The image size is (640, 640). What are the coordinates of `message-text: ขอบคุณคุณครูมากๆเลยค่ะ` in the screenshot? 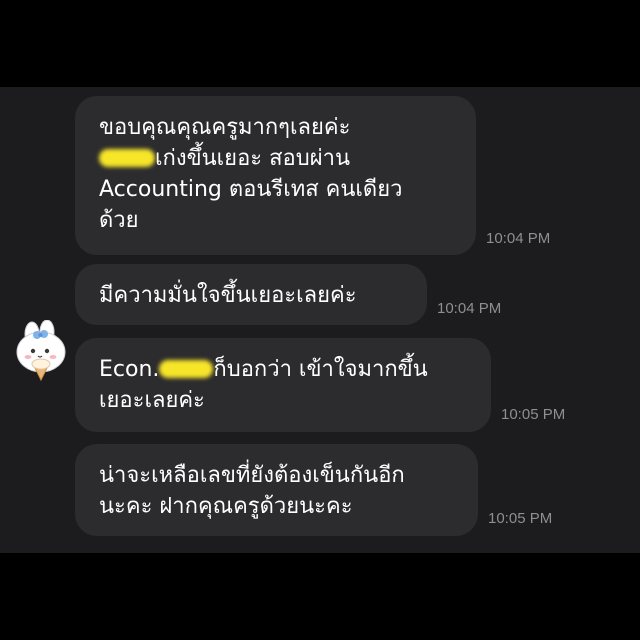 It's located at (225, 127).